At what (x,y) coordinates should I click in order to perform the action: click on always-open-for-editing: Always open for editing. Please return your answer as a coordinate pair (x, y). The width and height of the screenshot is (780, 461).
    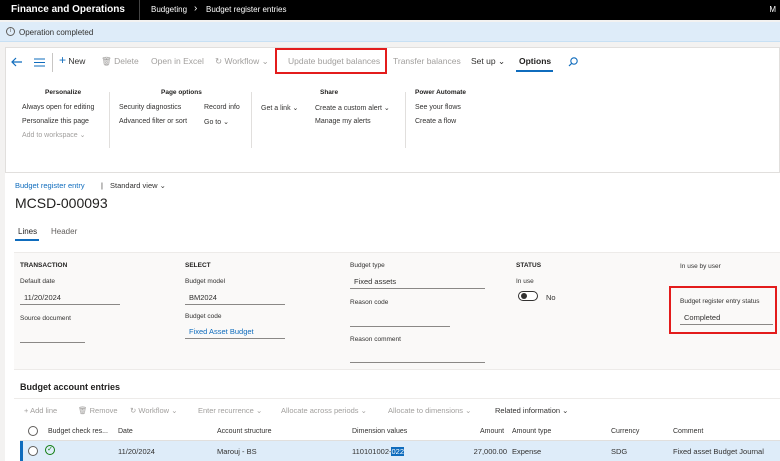
    Looking at the image, I should click on (58, 107).